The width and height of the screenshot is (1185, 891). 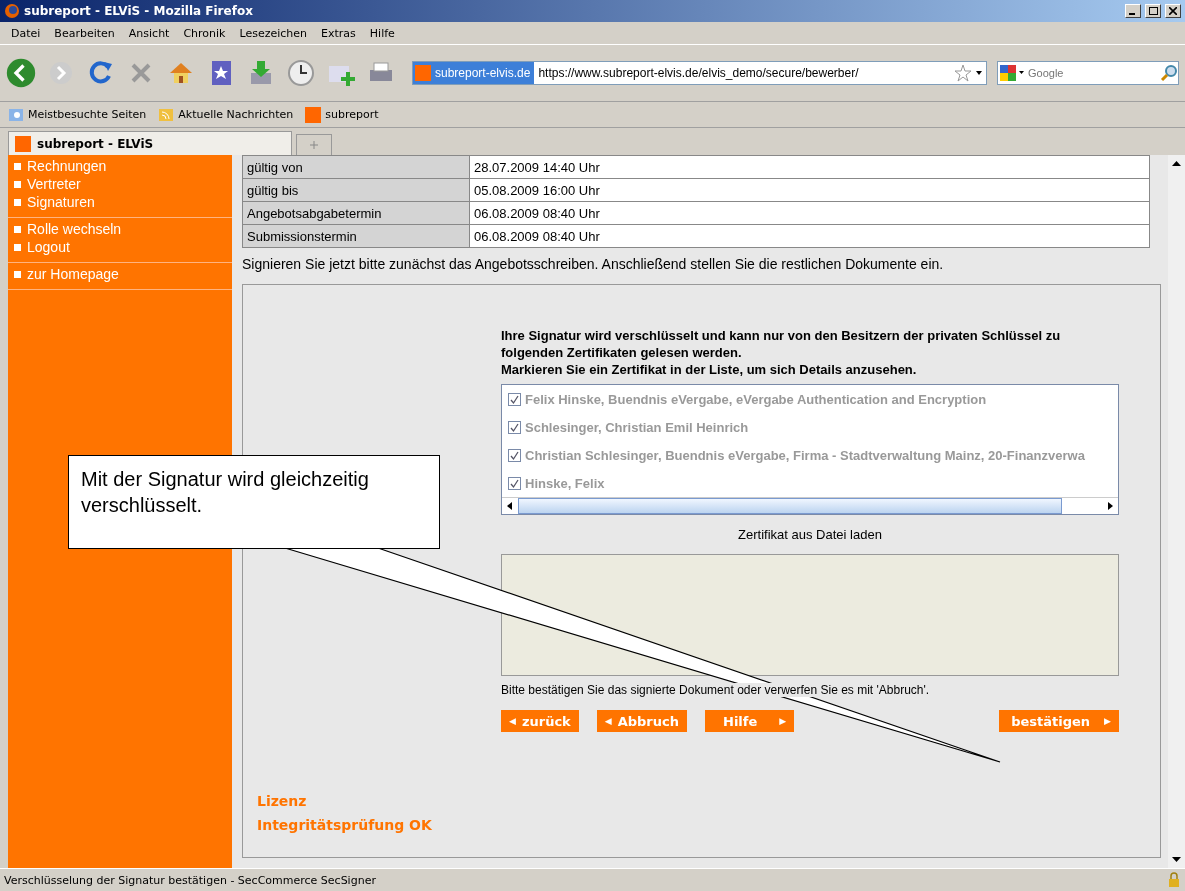 I want to click on menu-item: Lesezeichen, so click(x=273, y=33).